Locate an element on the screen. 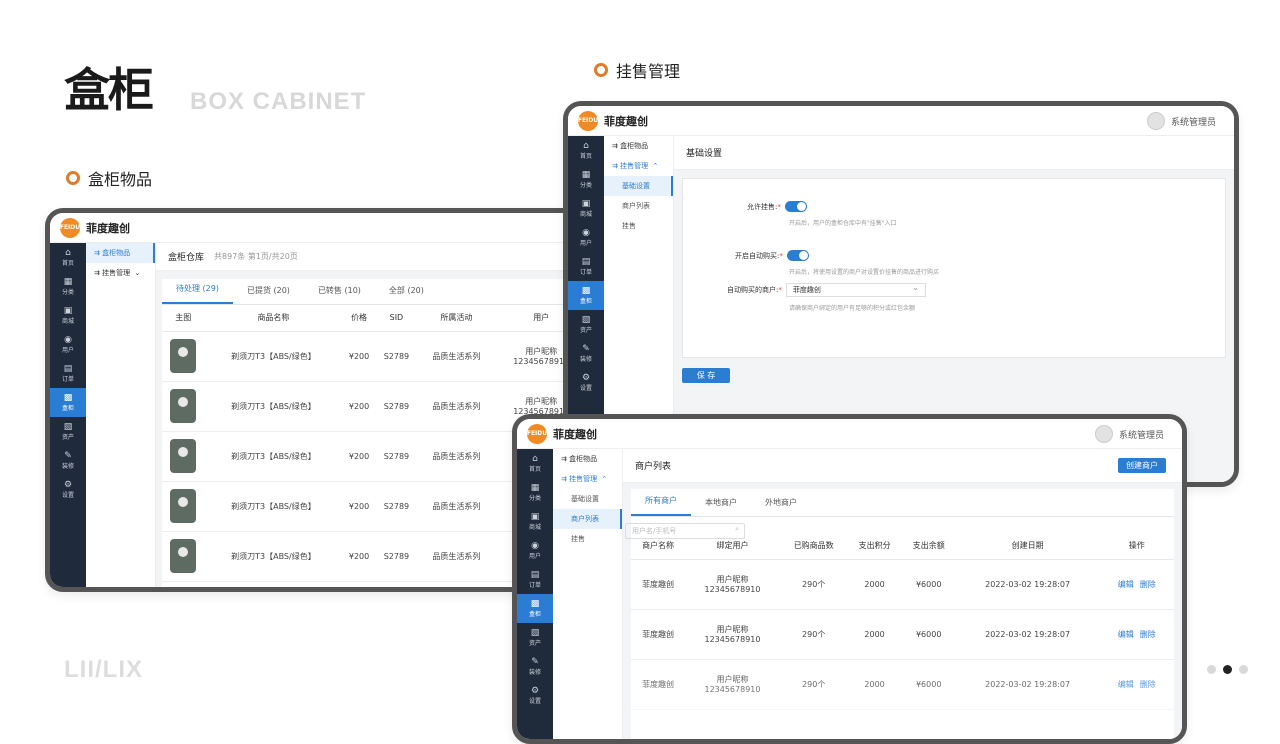  search-input: 用户名/手机号 ⌕ is located at coordinates (685, 531).